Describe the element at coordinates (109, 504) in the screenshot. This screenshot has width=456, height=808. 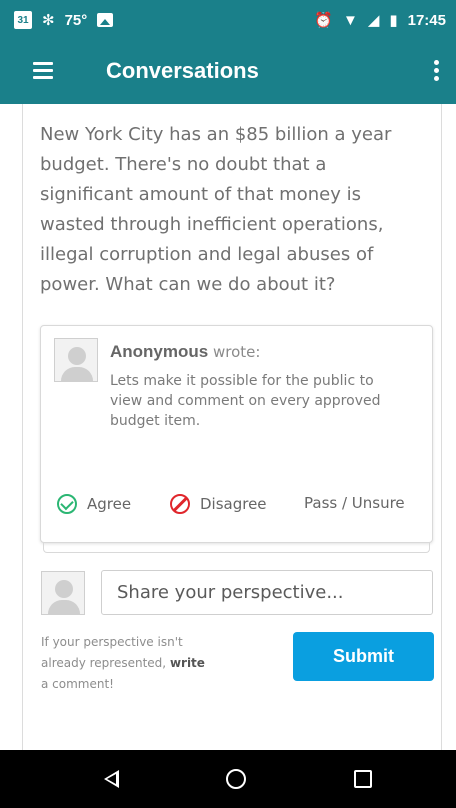
I see `agree-label: Agree` at that location.